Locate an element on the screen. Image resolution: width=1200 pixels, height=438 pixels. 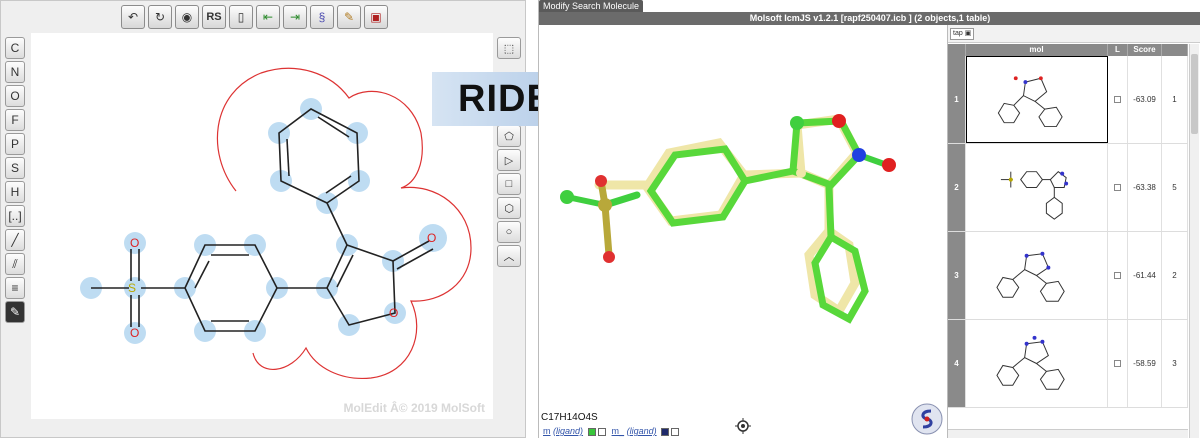
rs-label: RS is located at coordinates (214, 17).